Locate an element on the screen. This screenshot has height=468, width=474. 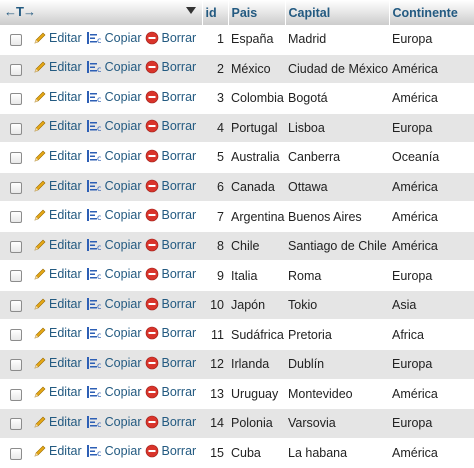
cell-capital: Ottawa is located at coordinates (337, 187).